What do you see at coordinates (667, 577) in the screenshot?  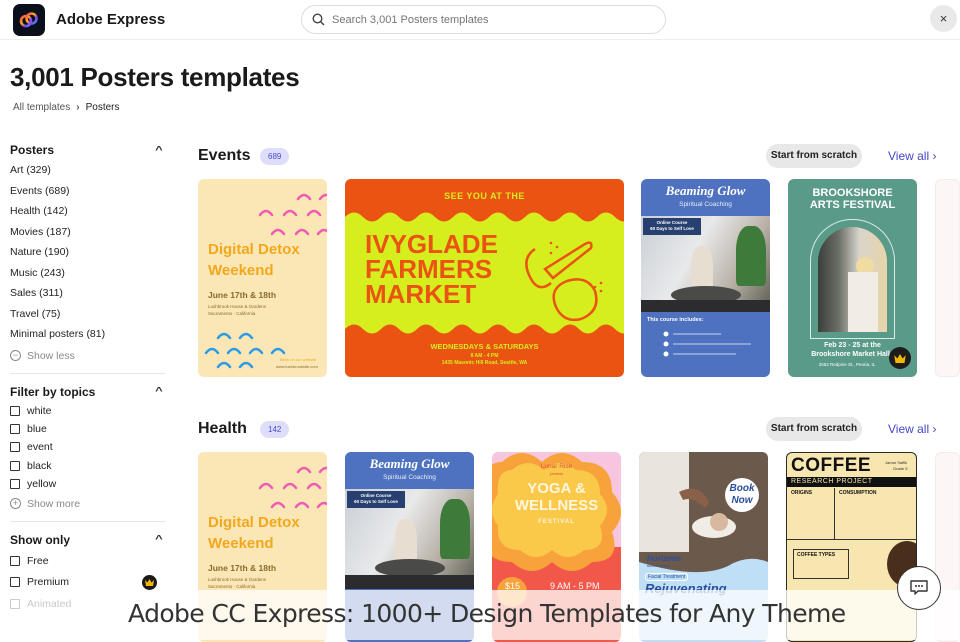 I see `card-tag: Facial Treatment` at bounding box center [667, 577].